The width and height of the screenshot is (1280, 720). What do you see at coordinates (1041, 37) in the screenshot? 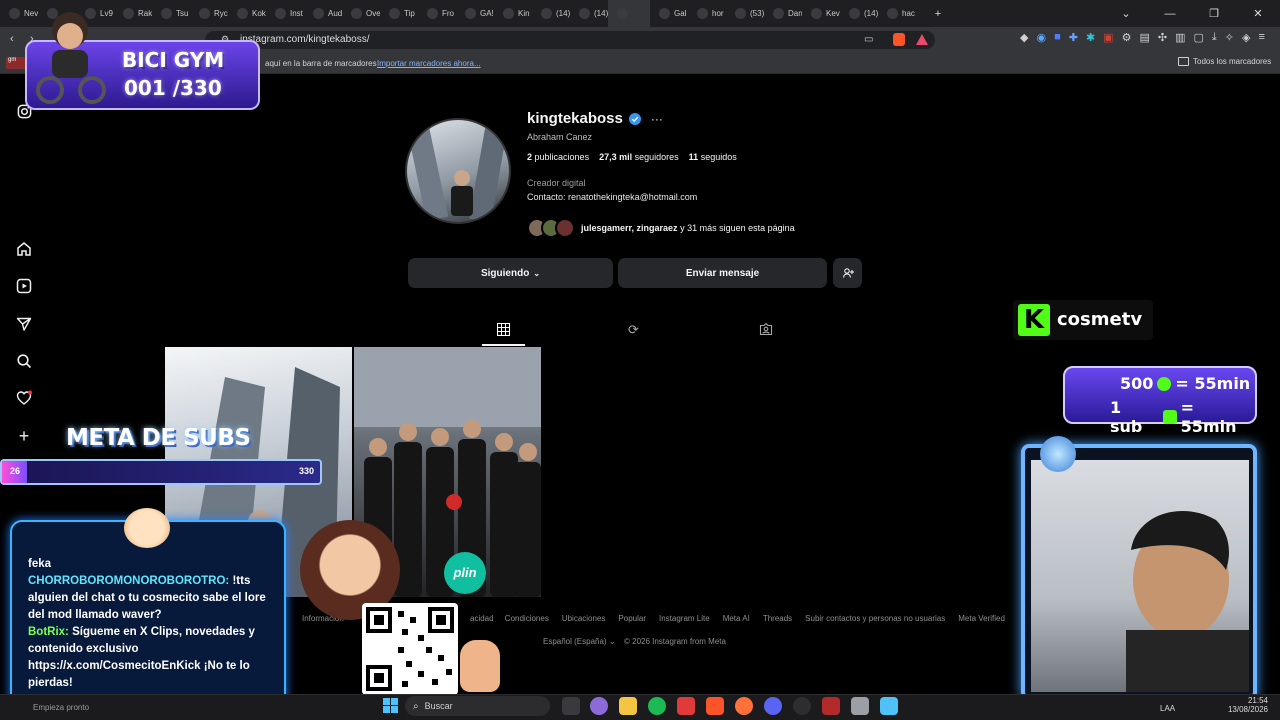
I see `extension-shield-icon: ◉` at bounding box center [1041, 37].